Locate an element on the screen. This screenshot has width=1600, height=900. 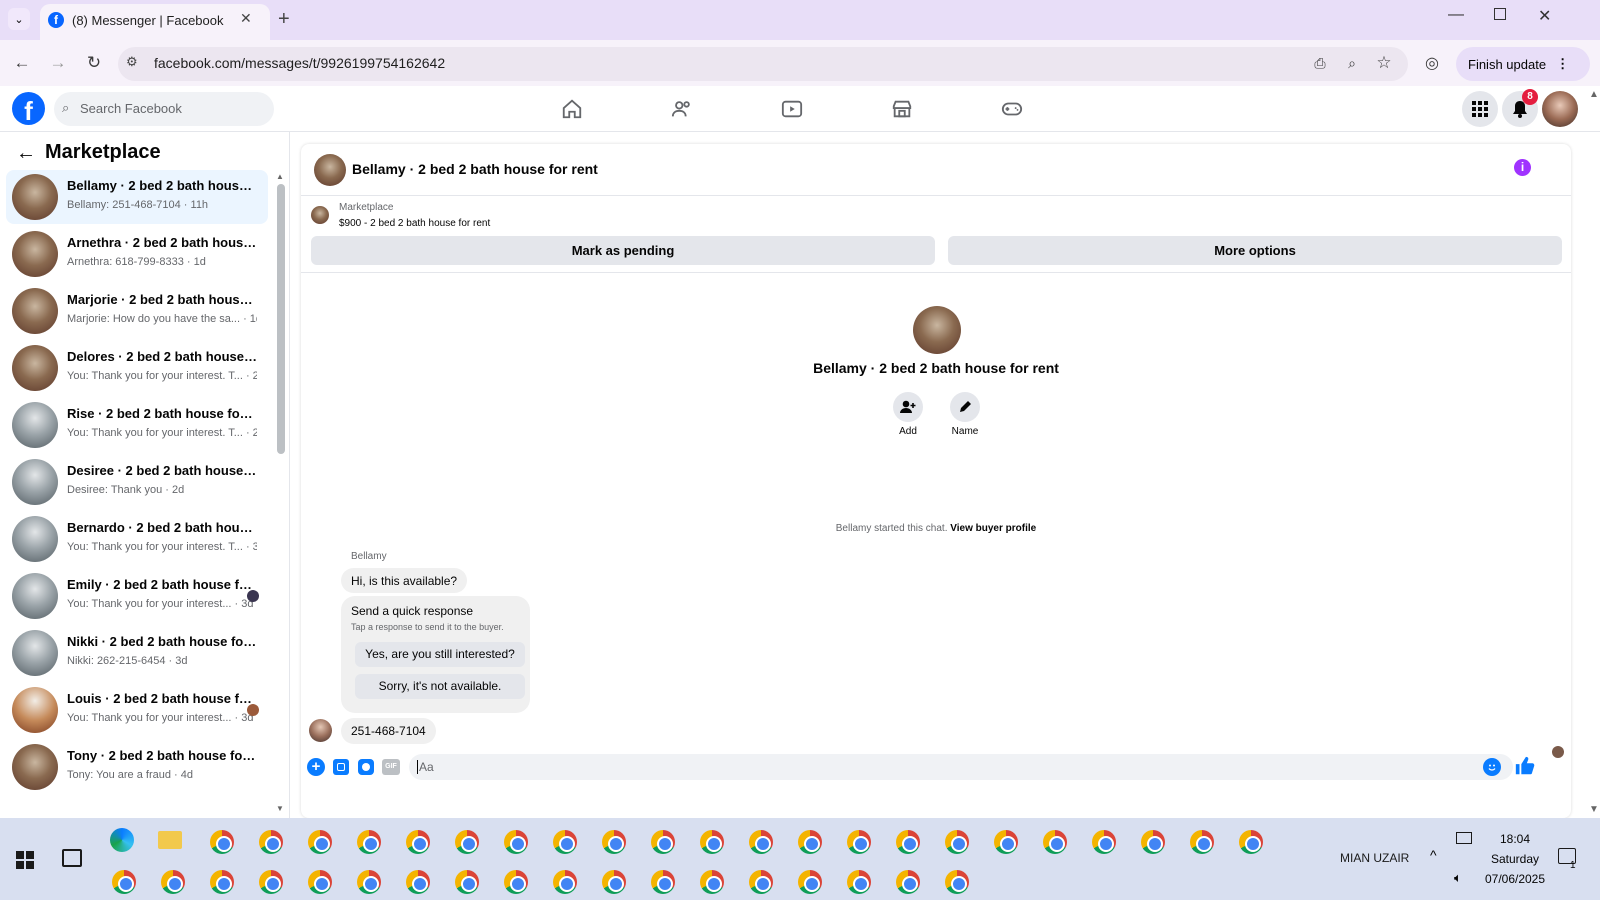
finish-update-button: Finish update ⋮ is located at coordinates (1523, 64).